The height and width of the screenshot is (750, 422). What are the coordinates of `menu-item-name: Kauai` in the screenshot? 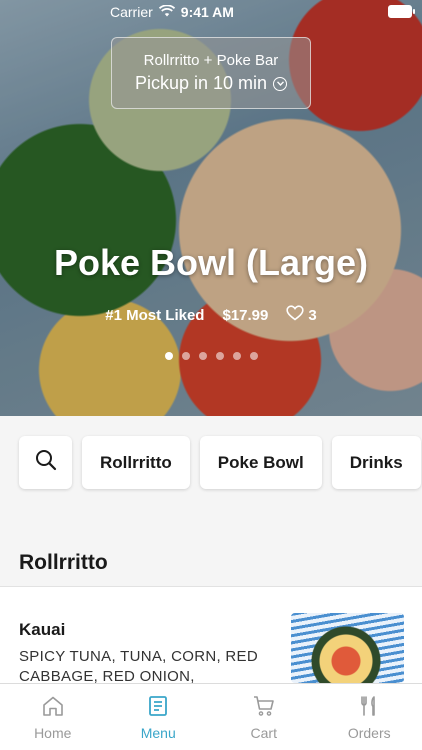 It's located at (42, 629).